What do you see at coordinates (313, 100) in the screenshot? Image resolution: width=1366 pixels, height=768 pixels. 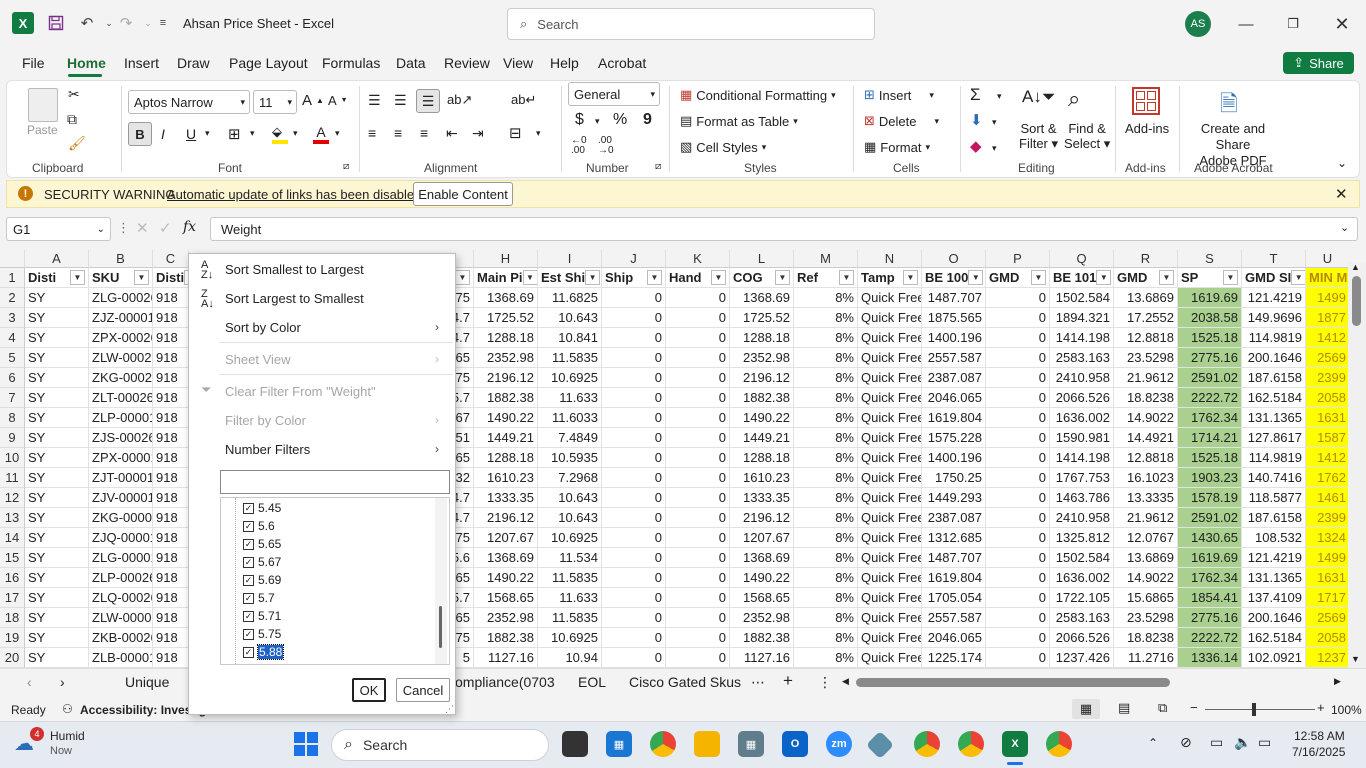 I see `increase-font-icon: A ▲` at bounding box center [313, 100].